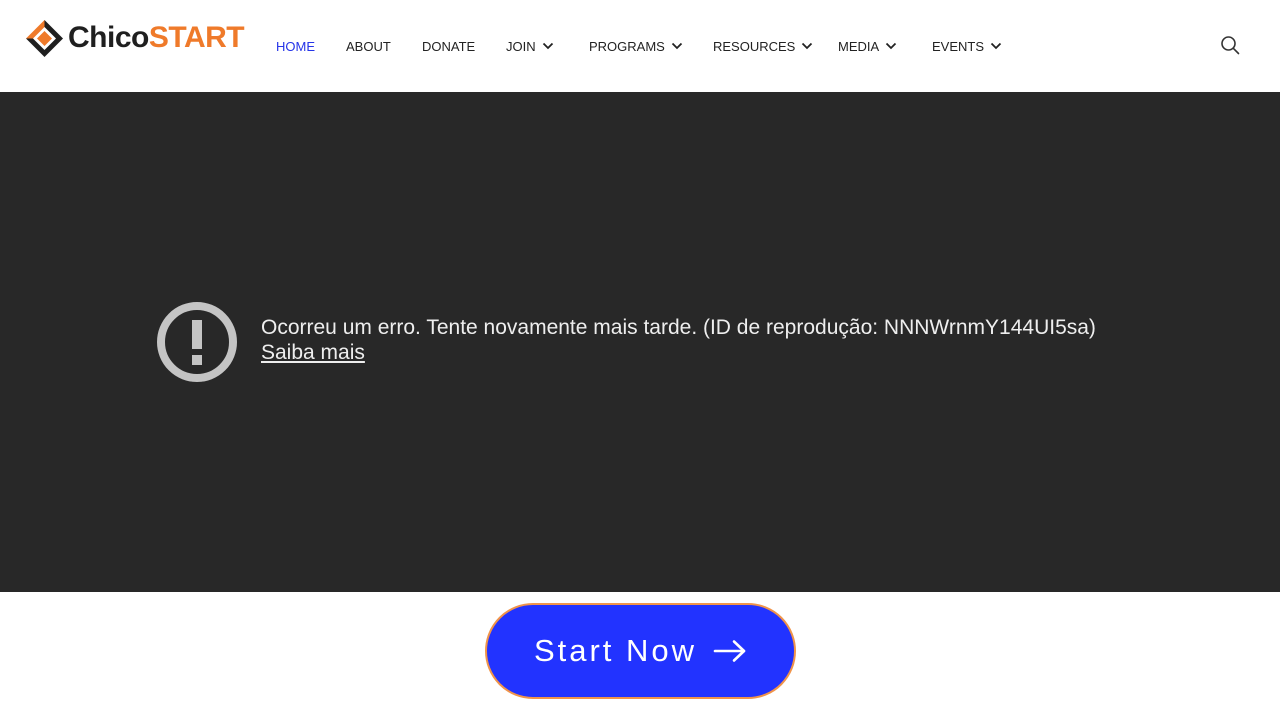  I want to click on search-icon, so click(1230, 45).